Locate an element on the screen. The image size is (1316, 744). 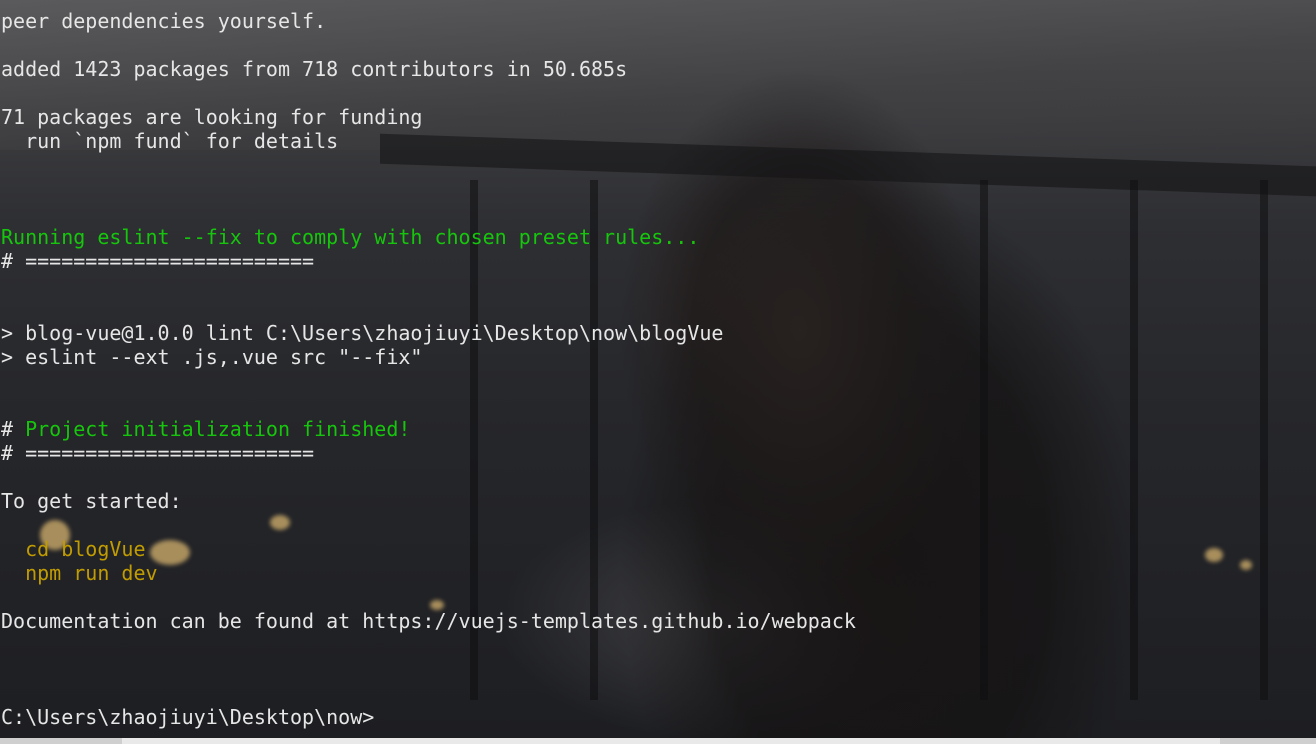
terminal-line: > eslint --ext .js,.vue src "--fix" is located at coordinates (428, 357).